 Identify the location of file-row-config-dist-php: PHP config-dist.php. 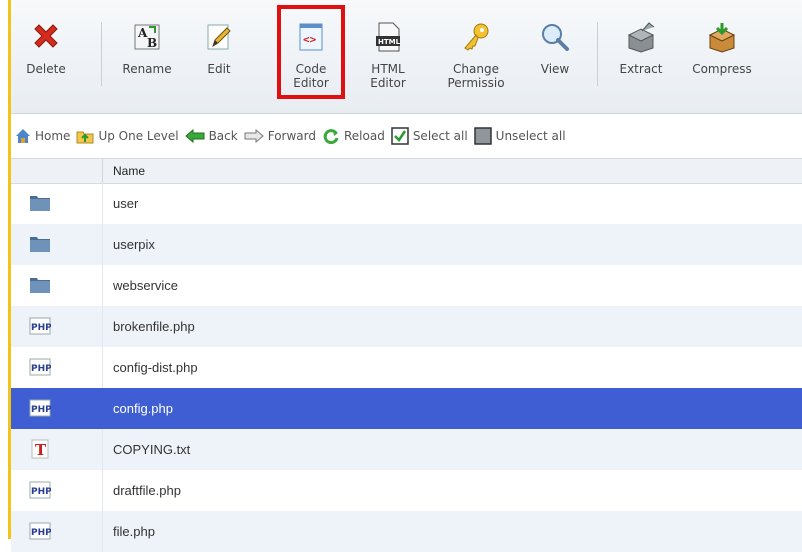
(406, 367).